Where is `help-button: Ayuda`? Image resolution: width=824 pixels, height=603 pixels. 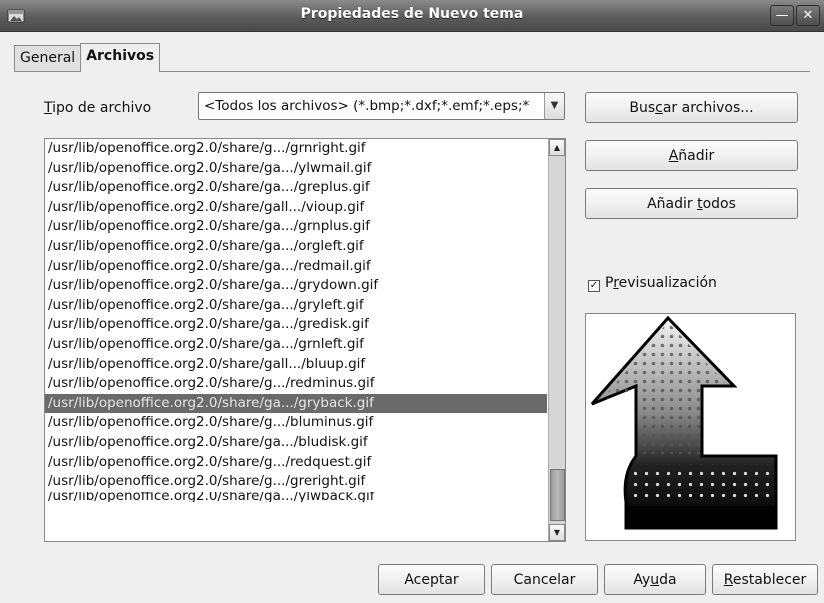
help-button: Ayuda is located at coordinates (655, 579).